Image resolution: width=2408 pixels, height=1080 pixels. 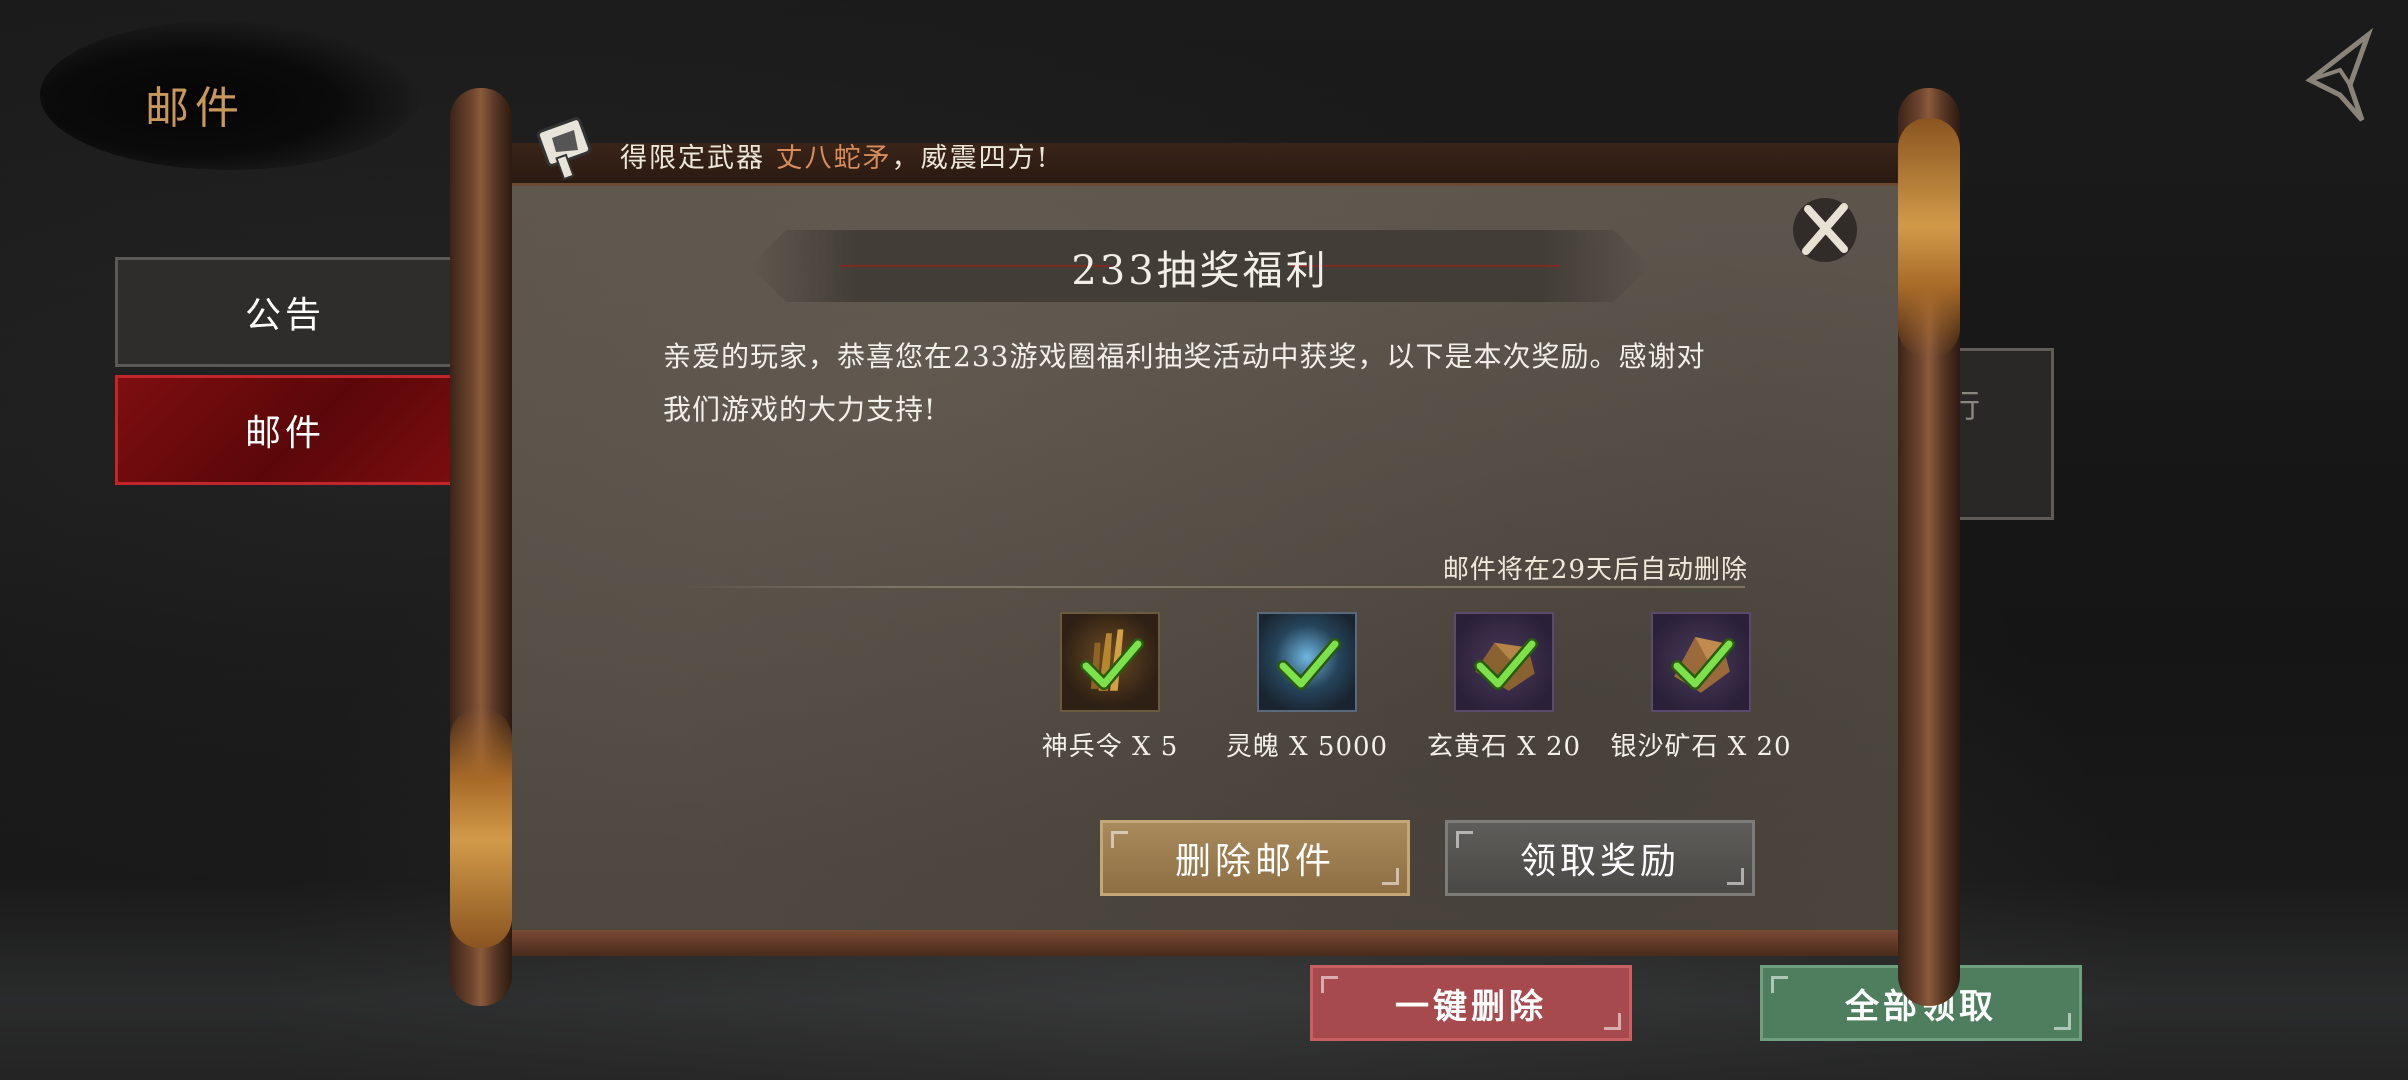 I want to click on back-arrow-icon, so click(x=2330, y=75).